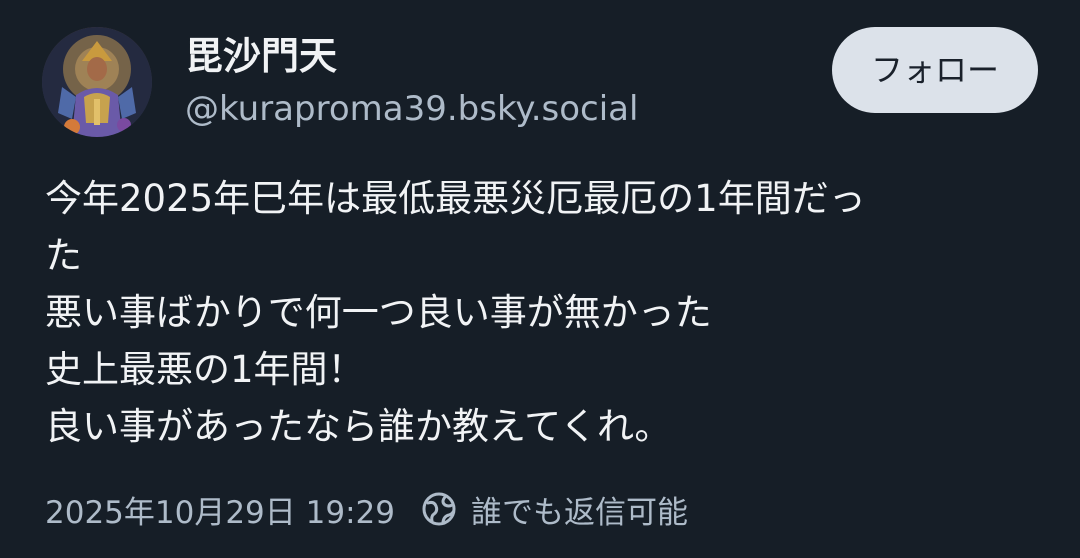 The width and height of the screenshot is (1080, 558). Describe the element at coordinates (439, 509) in the screenshot. I see `globe-icon` at that location.